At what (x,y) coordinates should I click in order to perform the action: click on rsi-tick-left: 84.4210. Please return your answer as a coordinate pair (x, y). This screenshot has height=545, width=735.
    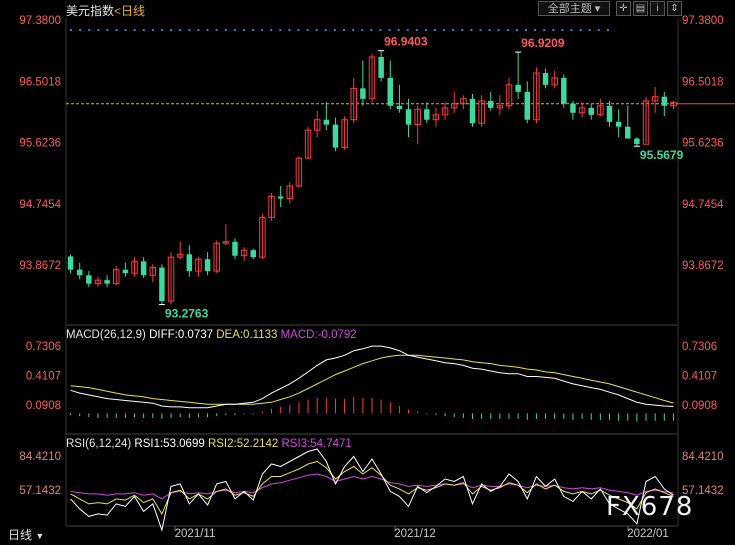
    Looking at the image, I should click on (40, 457).